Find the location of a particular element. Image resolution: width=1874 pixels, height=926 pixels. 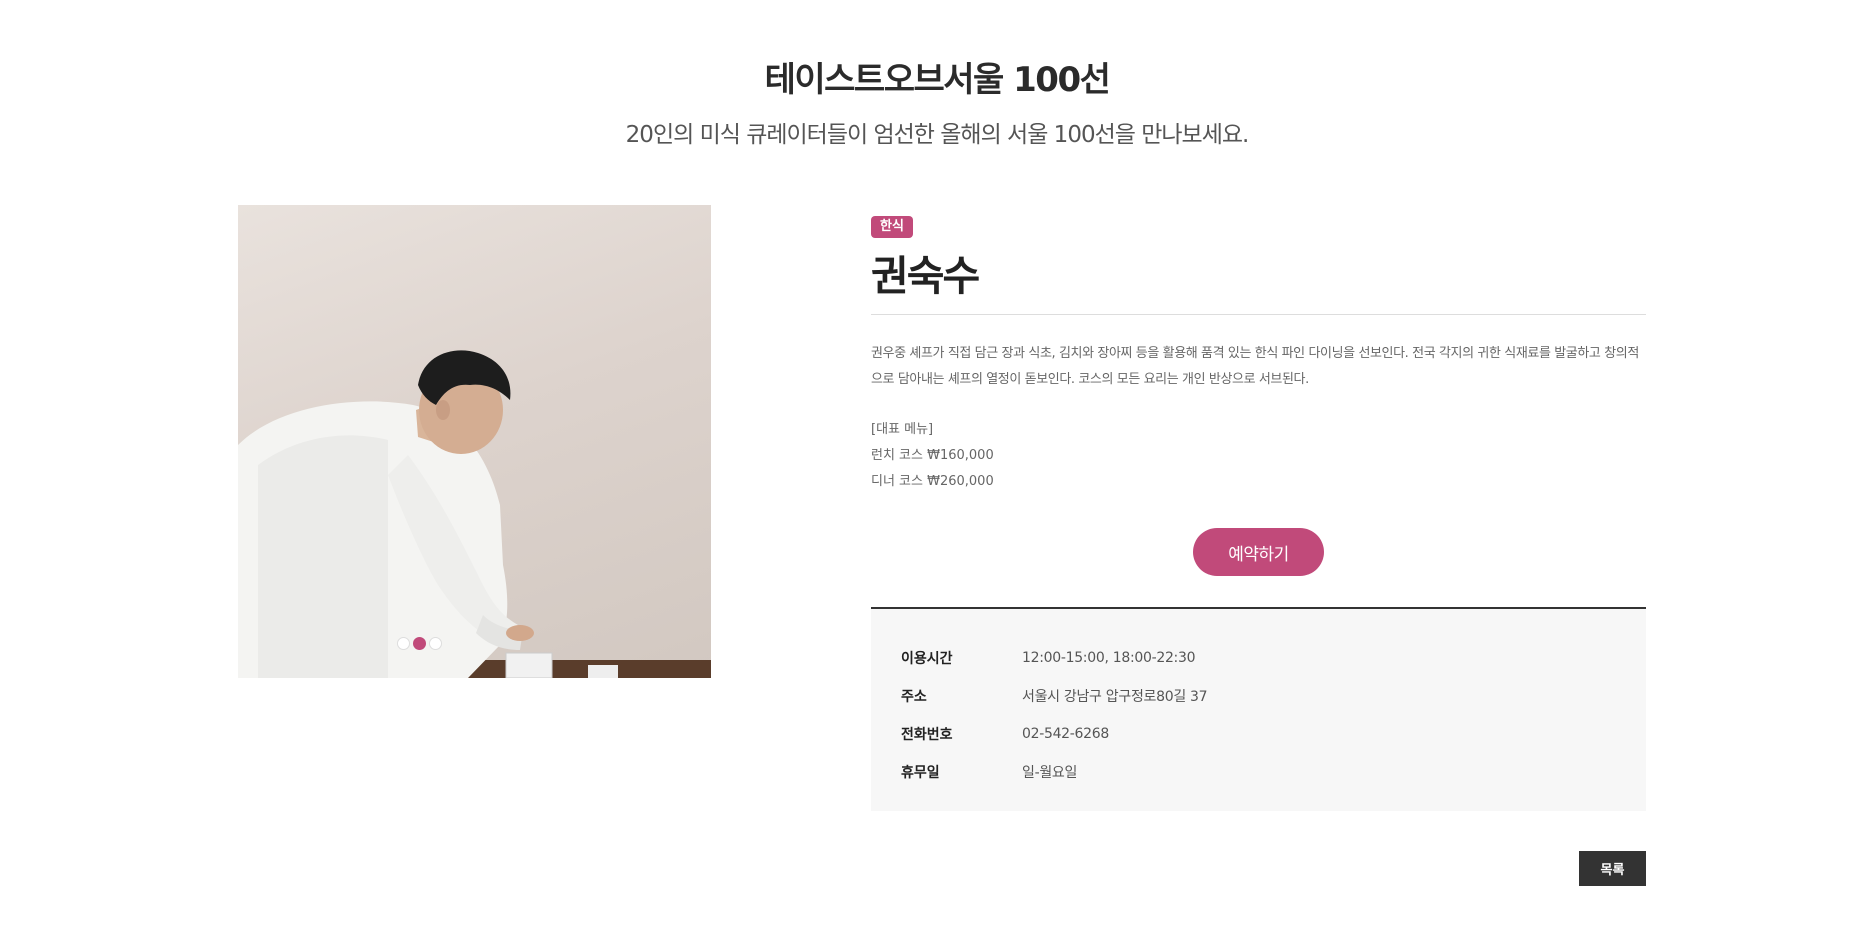

category-badge: 한식 is located at coordinates (892, 227).